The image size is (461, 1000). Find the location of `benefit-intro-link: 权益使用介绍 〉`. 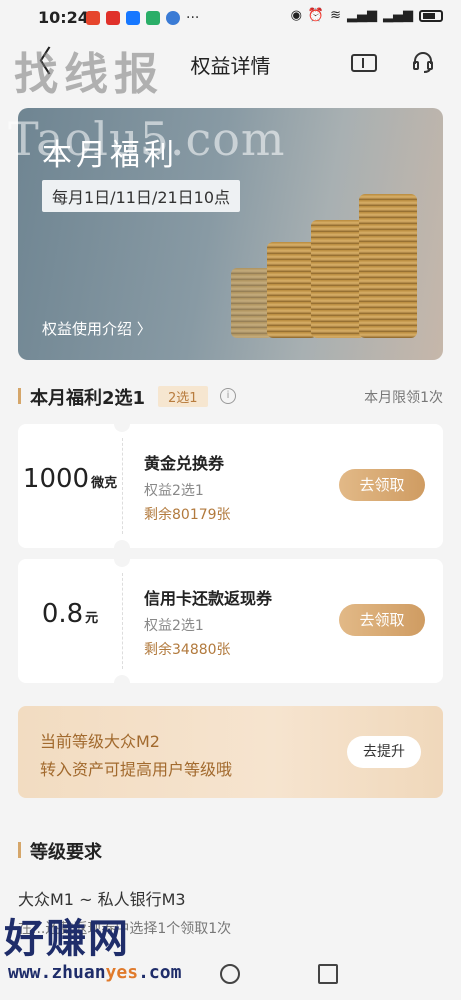

benefit-intro-link: 权益使用介绍 〉 is located at coordinates (97, 328).